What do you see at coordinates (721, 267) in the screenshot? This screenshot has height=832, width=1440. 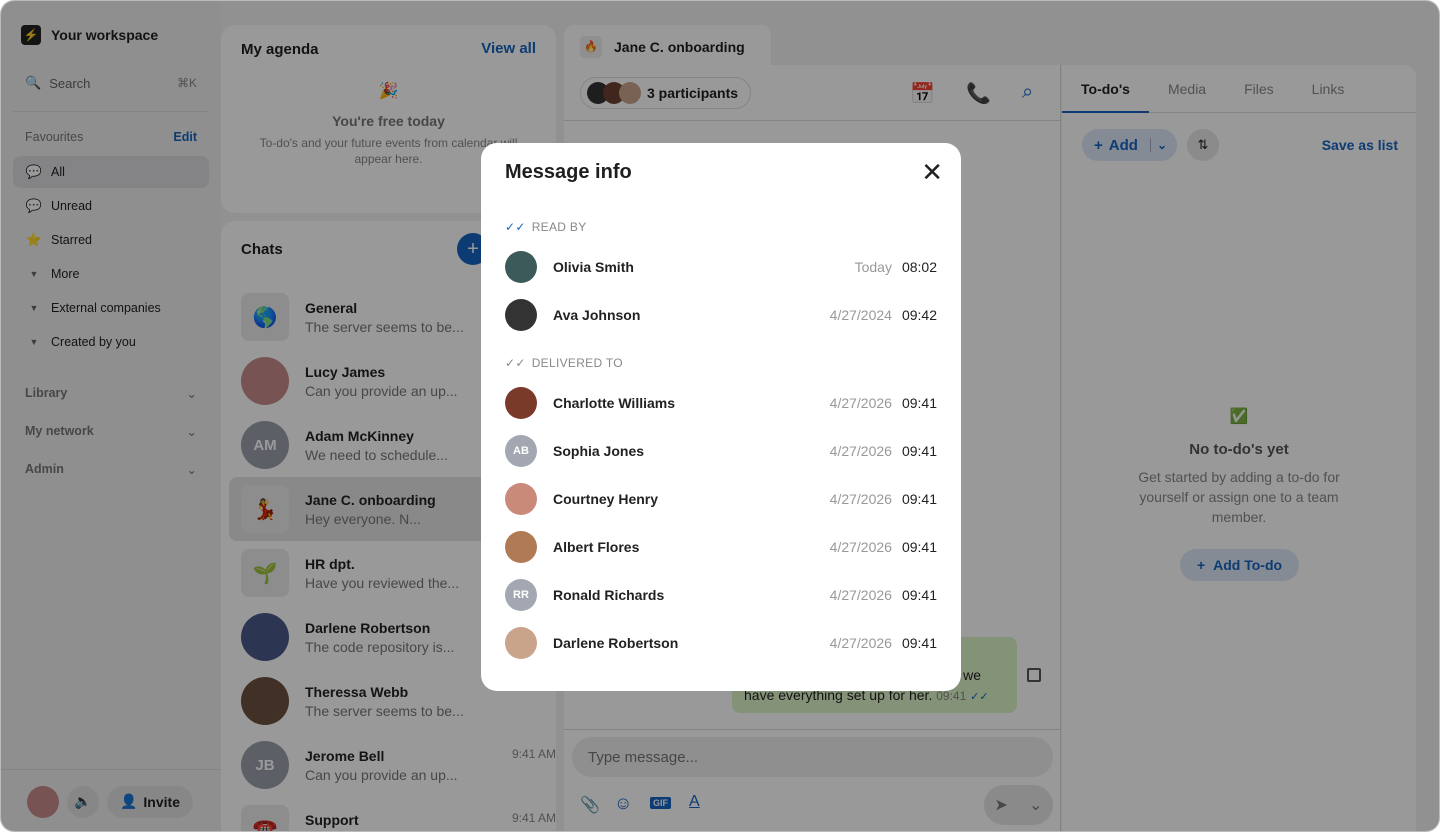 I see `recipient-row: Olivia Smith Today 08:02` at bounding box center [721, 267].